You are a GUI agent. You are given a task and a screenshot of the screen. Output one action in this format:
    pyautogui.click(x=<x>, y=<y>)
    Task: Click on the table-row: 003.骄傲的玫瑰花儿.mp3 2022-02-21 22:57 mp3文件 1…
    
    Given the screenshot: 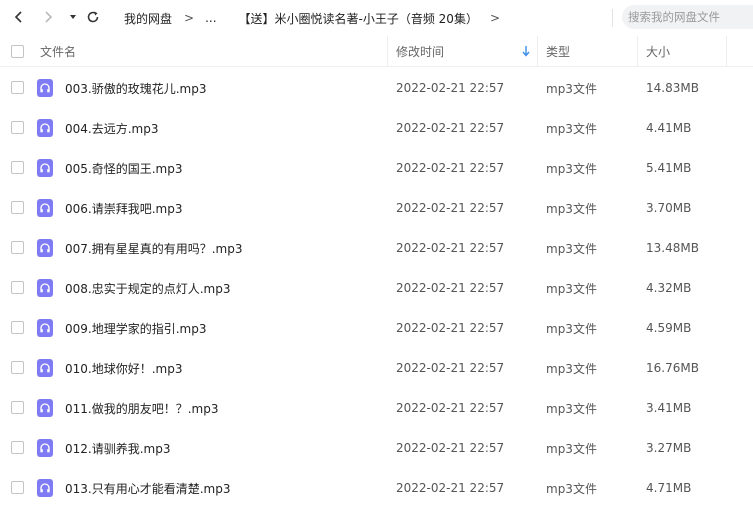 What is the action you would take?
    pyautogui.click(x=376, y=88)
    